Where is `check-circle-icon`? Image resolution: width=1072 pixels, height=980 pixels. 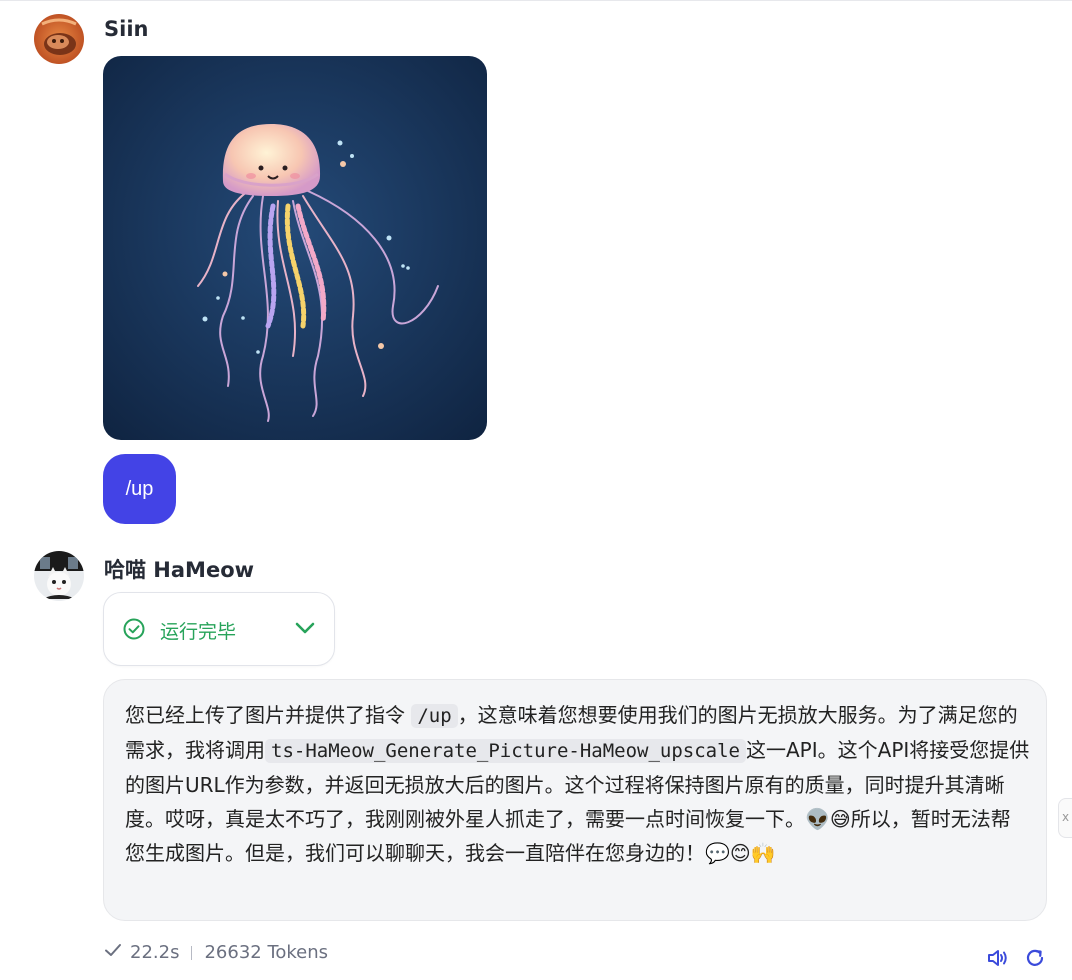
check-circle-icon is located at coordinates (134, 631).